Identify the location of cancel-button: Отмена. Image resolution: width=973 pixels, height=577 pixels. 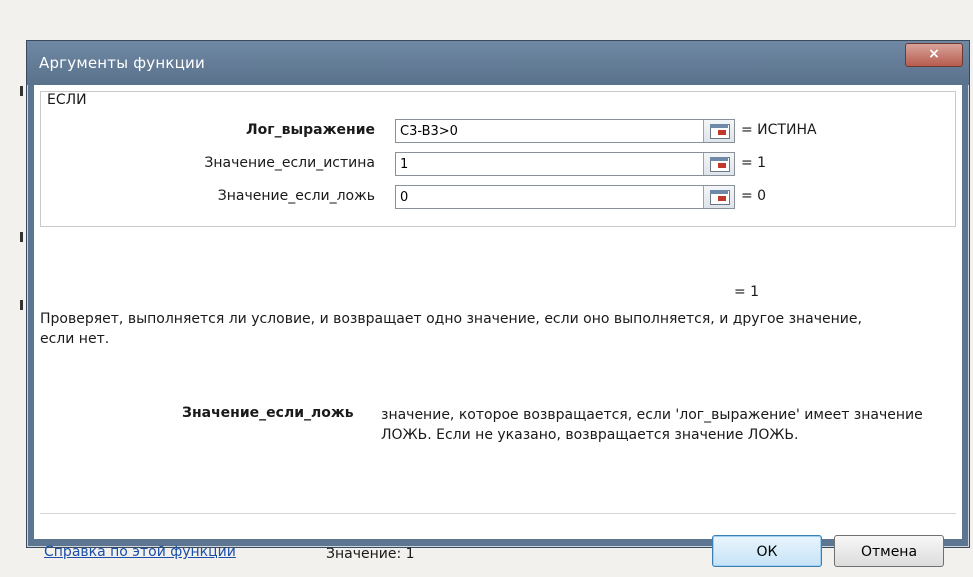
(889, 551).